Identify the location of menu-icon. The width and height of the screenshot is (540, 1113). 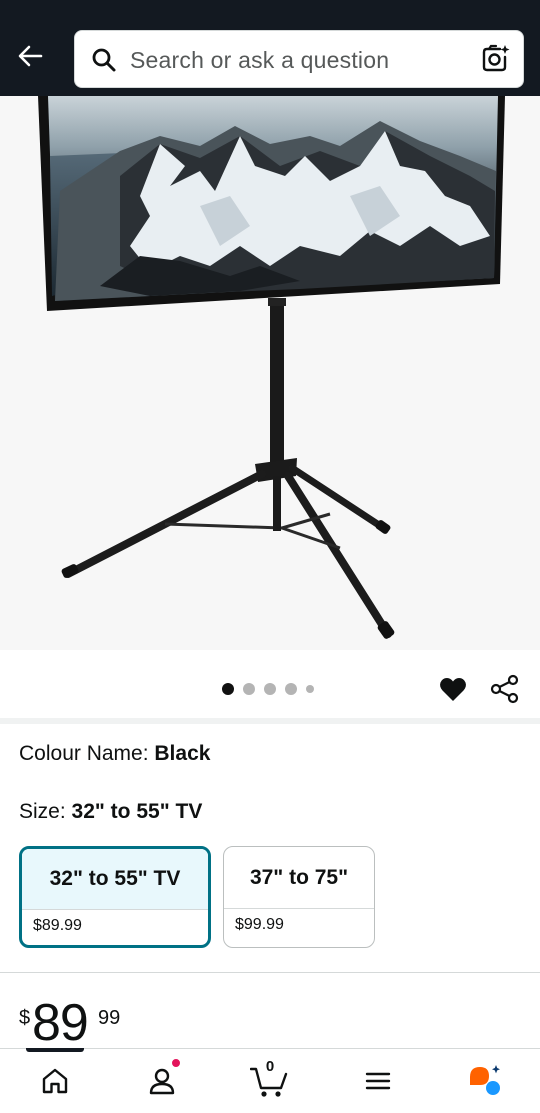
(378, 1081).